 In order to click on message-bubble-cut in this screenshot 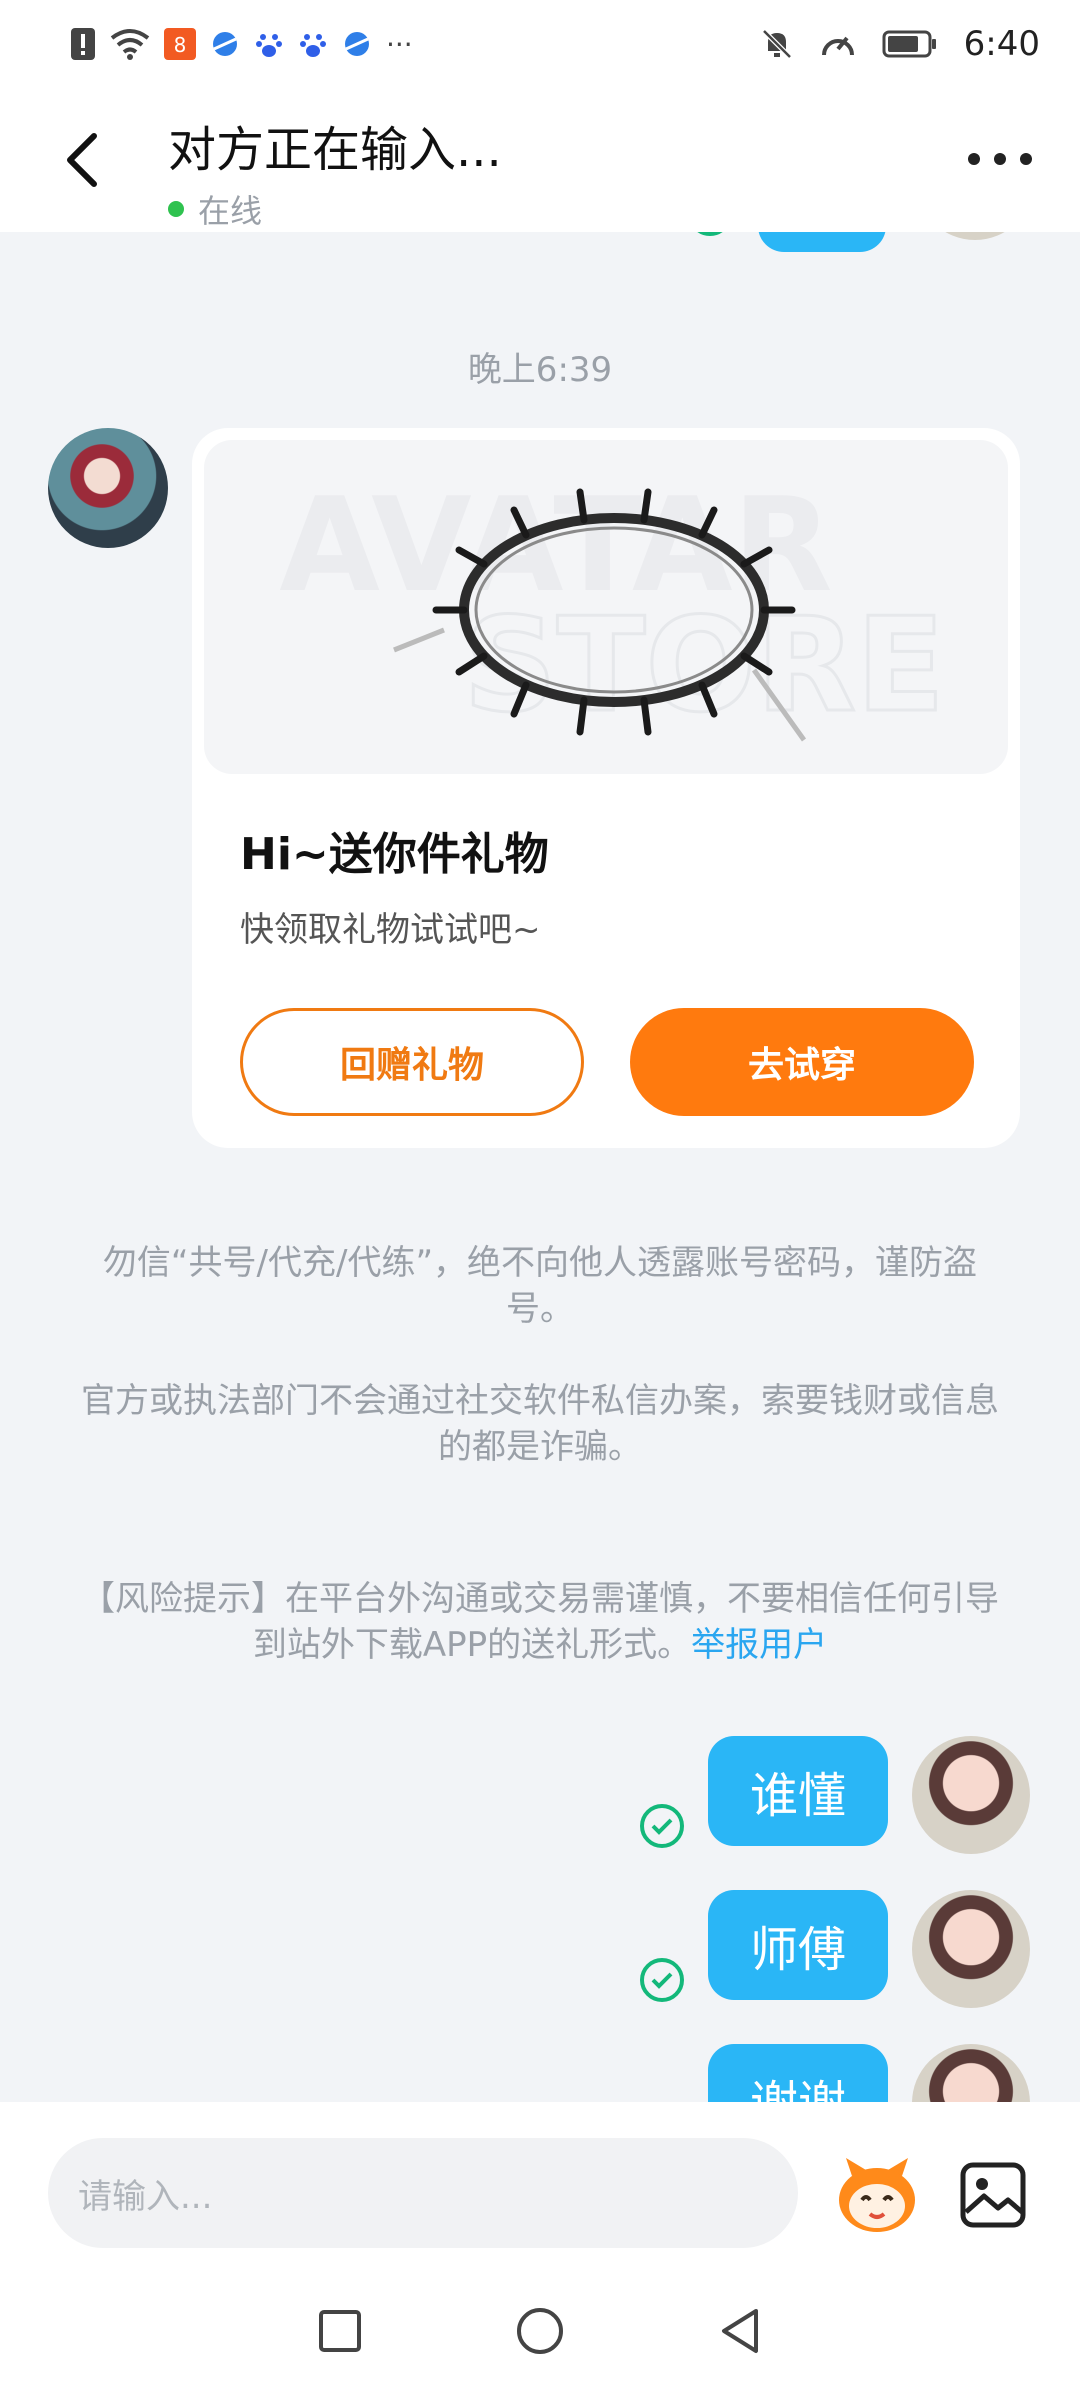, I will do `click(822, 242)`.